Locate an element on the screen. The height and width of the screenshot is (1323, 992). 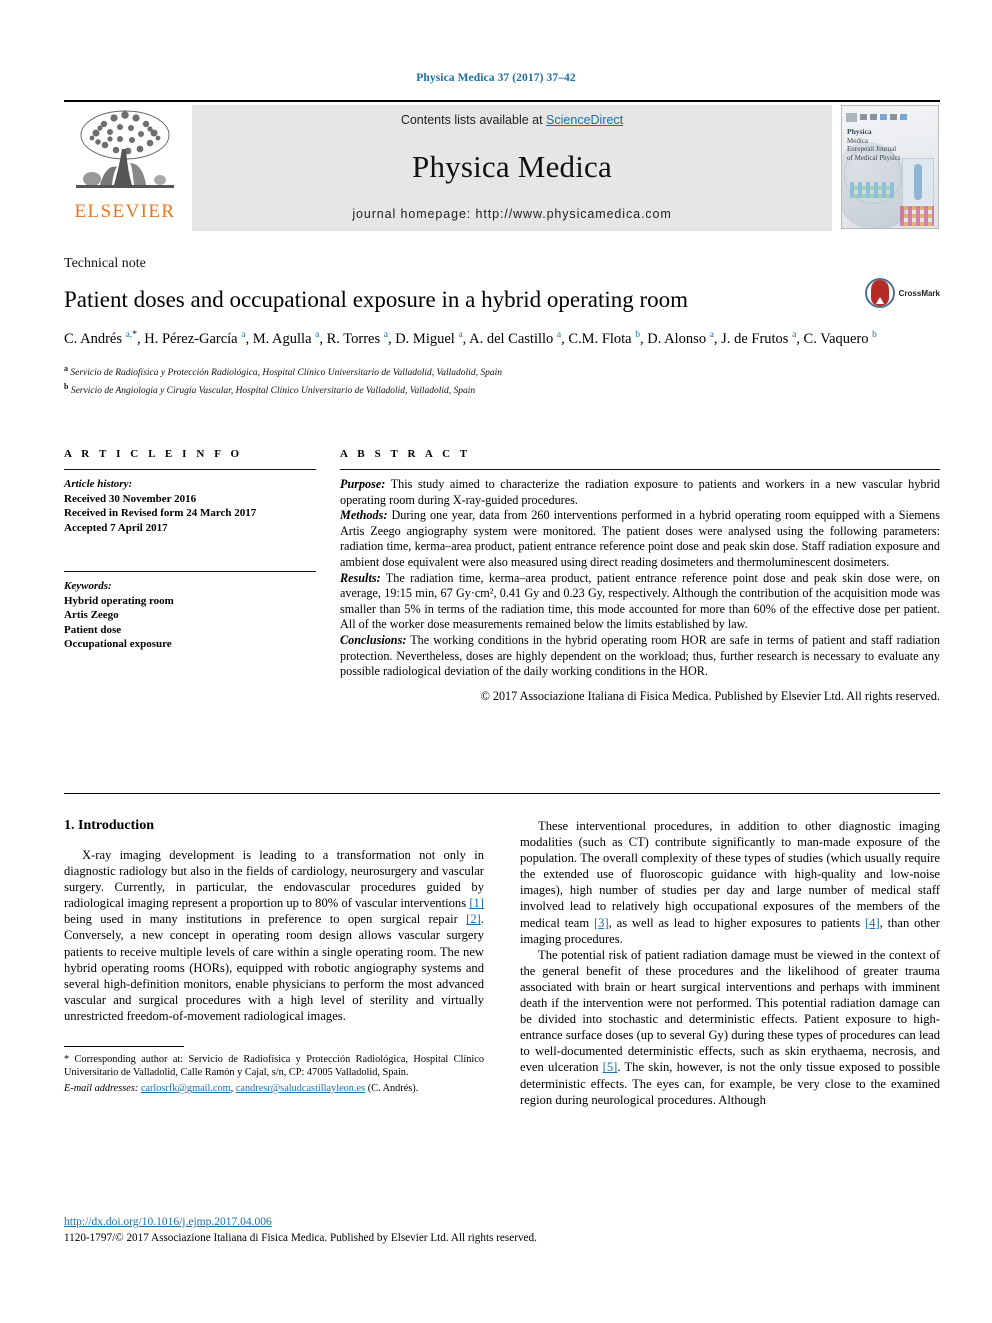
abstract-results-label: Results: is located at coordinates (360, 577).